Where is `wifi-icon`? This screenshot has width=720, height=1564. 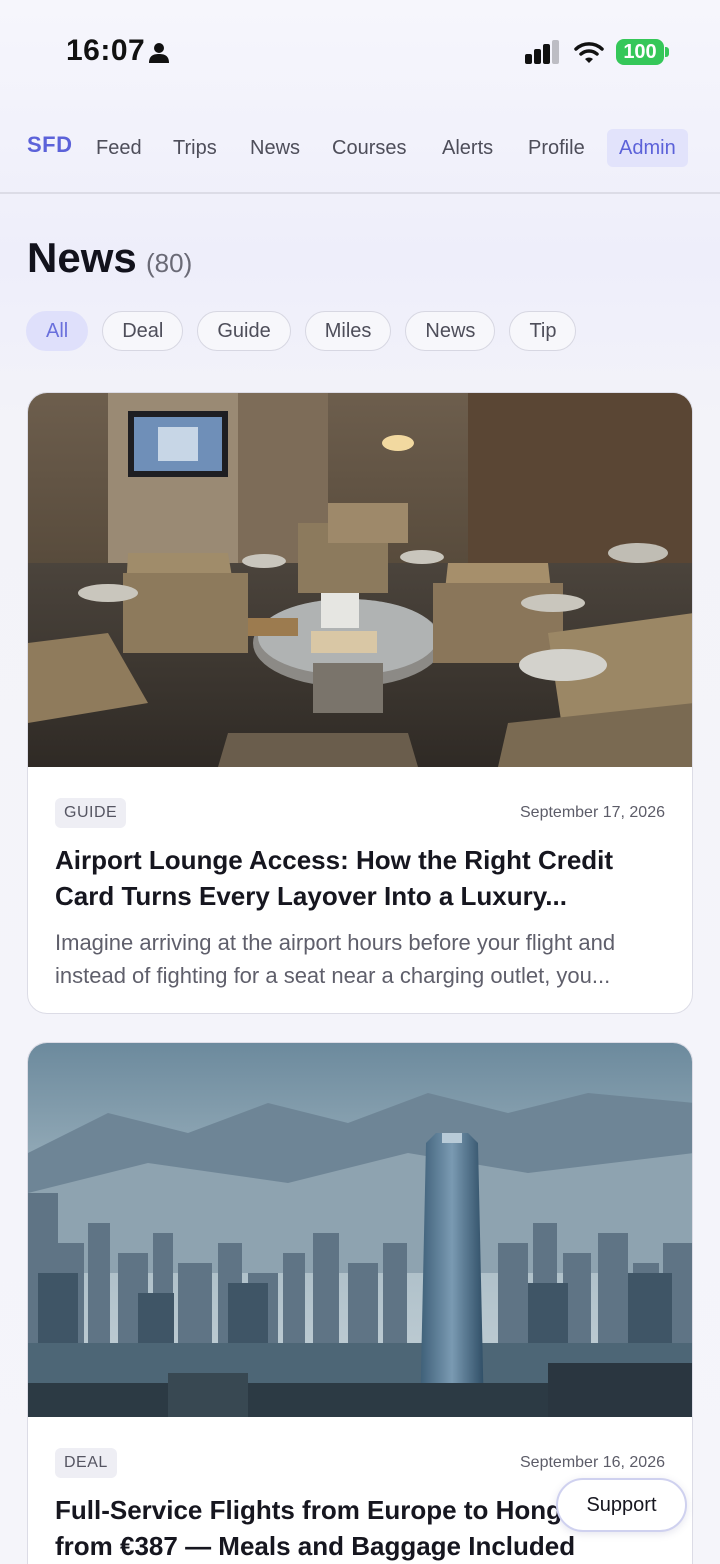 wifi-icon is located at coordinates (589, 52).